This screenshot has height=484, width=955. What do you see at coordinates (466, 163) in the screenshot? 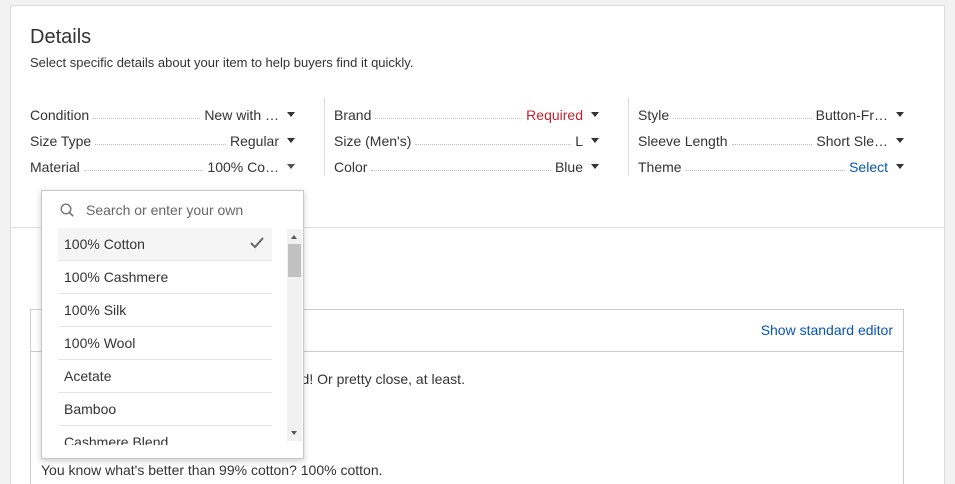
I see `field-color: Color Blue` at bounding box center [466, 163].